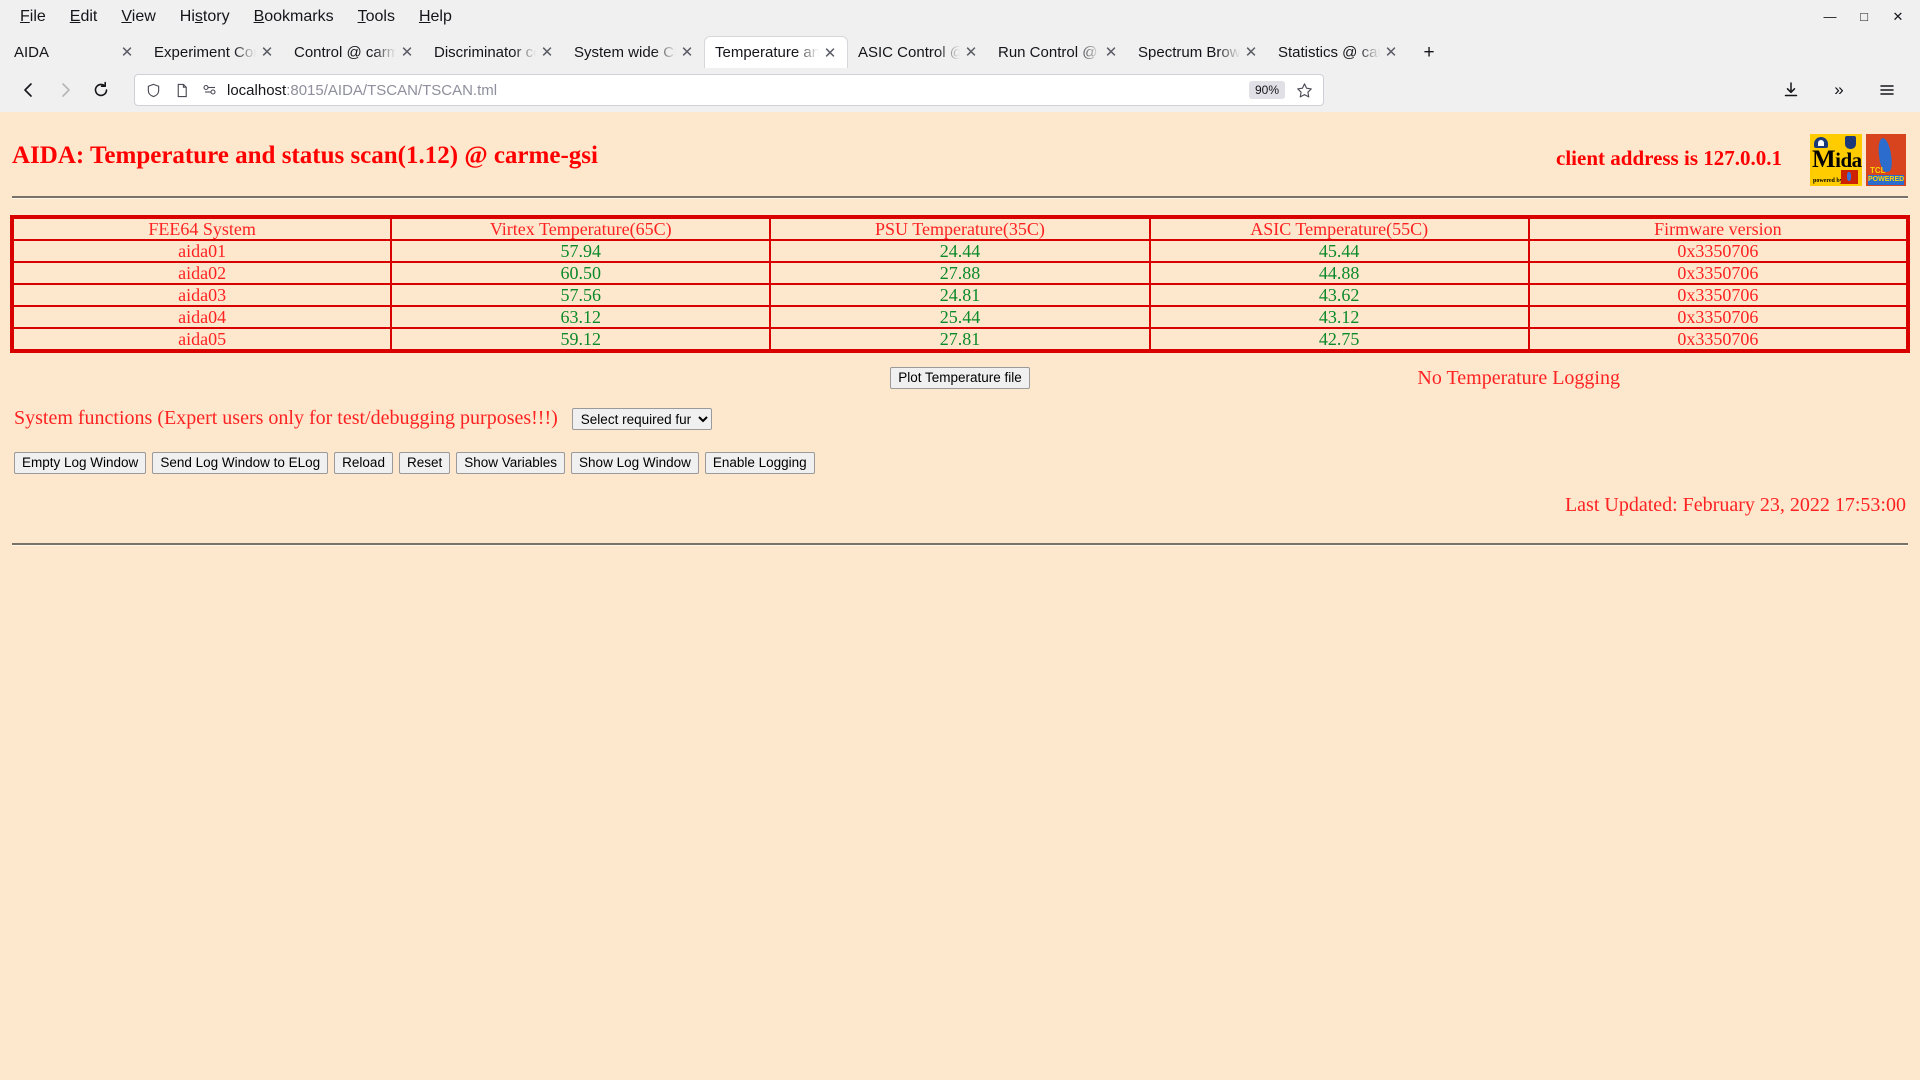  What do you see at coordinates (1898, 17) in the screenshot?
I see `close-window-icon: ✕` at bounding box center [1898, 17].